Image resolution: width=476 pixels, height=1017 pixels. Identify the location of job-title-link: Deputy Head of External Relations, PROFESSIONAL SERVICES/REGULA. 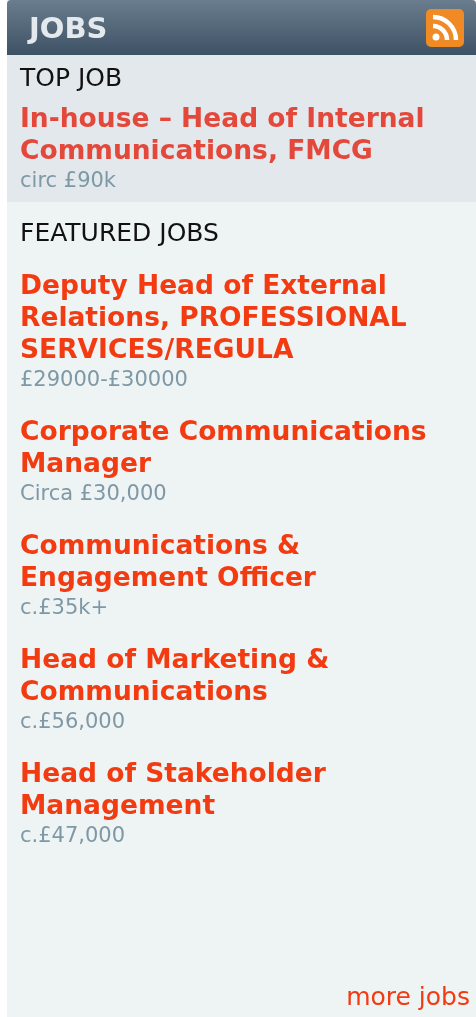
(246, 317).